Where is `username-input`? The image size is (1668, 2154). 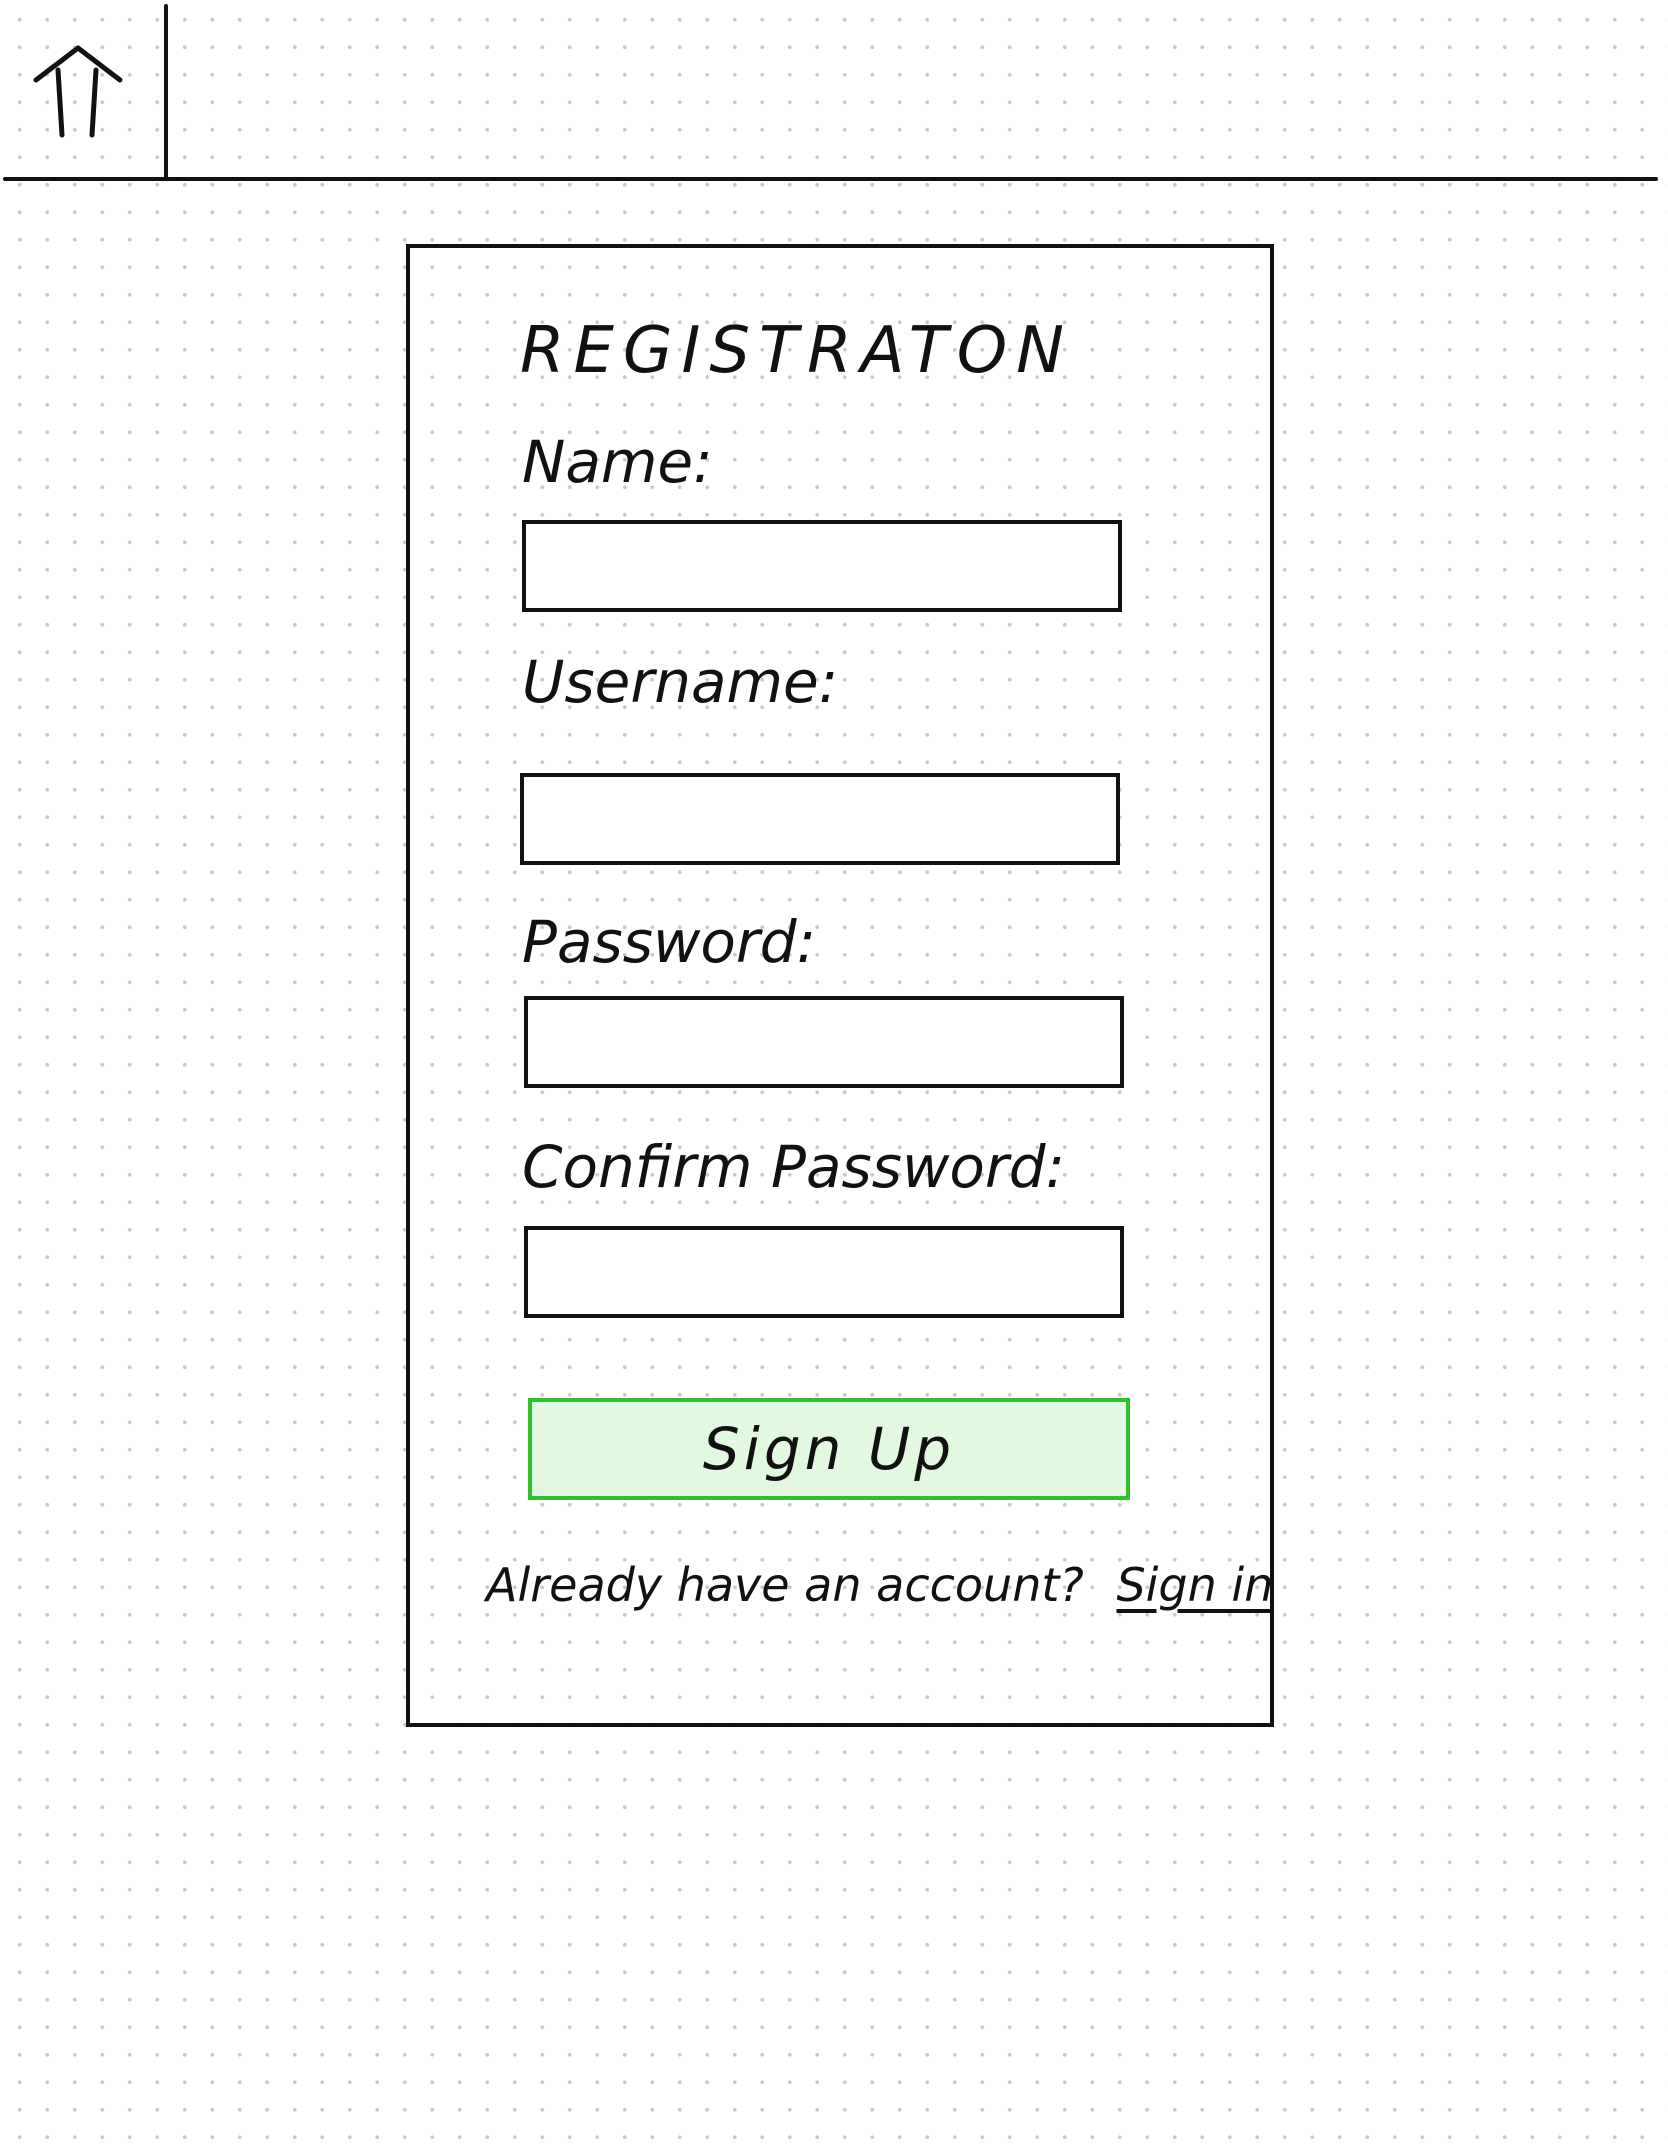 username-input is located at coordinates (820, 819).